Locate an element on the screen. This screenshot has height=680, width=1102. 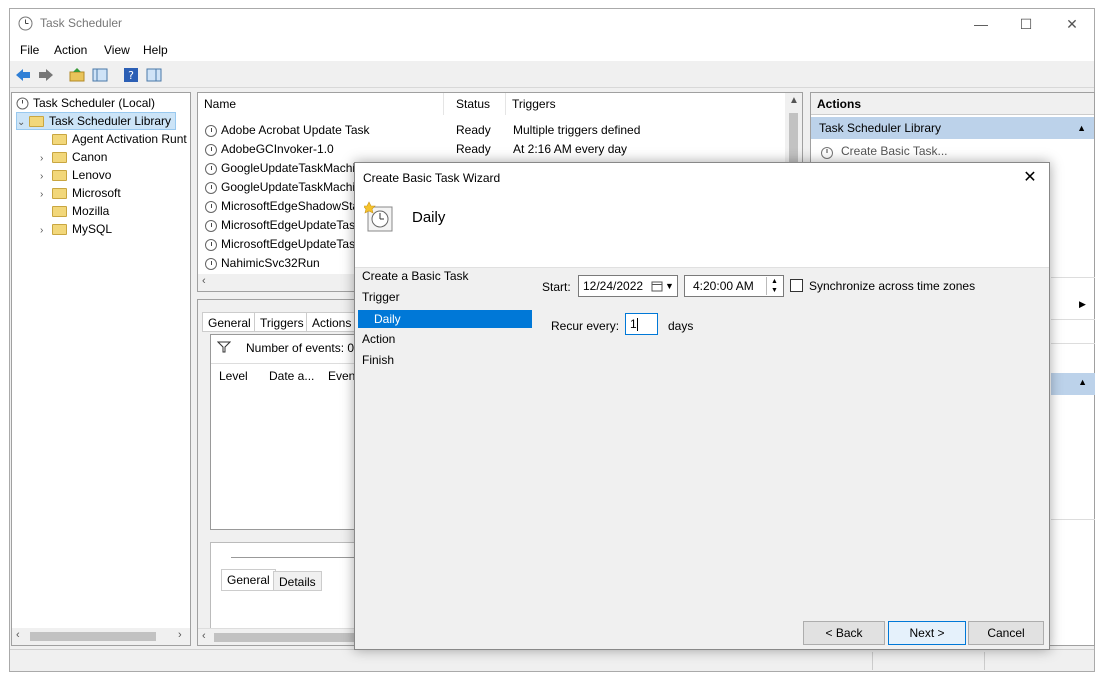
cancel-button: Cancel is located at coordinates (1006, 633).